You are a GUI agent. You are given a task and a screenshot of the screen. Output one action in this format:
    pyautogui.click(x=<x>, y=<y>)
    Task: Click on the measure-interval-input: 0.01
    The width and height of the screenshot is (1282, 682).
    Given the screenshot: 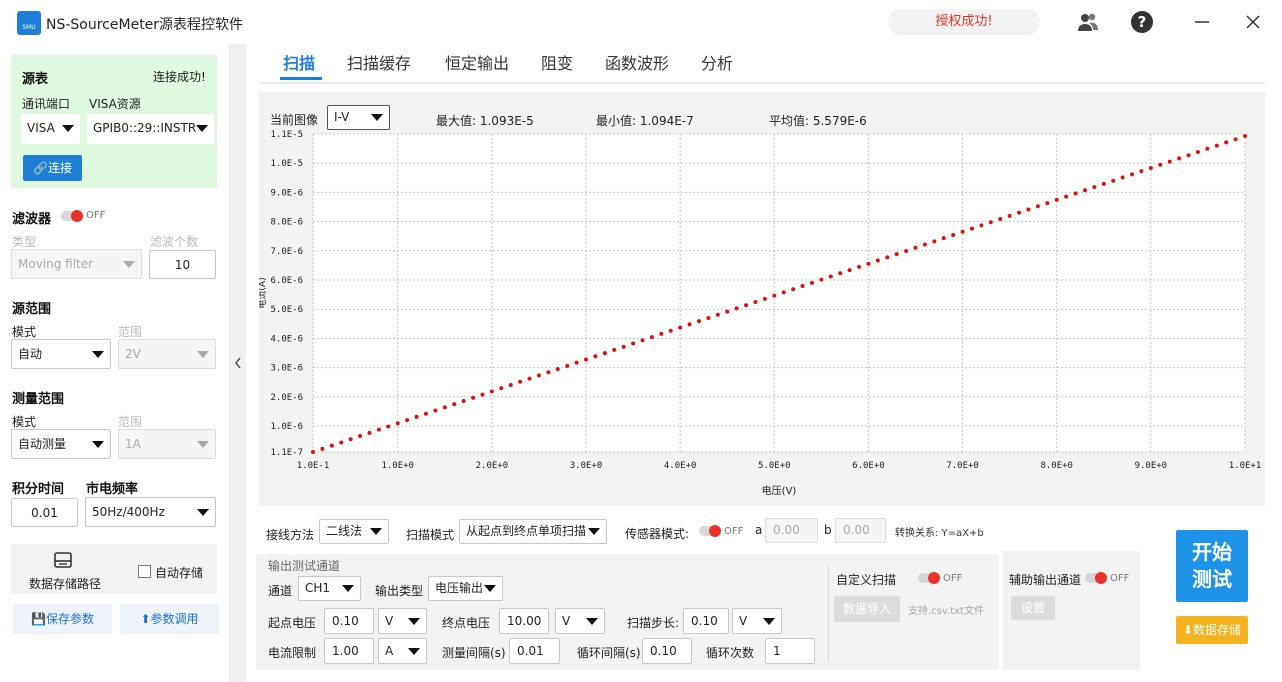 What is the action you would take?
    pyautogui.click(x=534, y=651)
    